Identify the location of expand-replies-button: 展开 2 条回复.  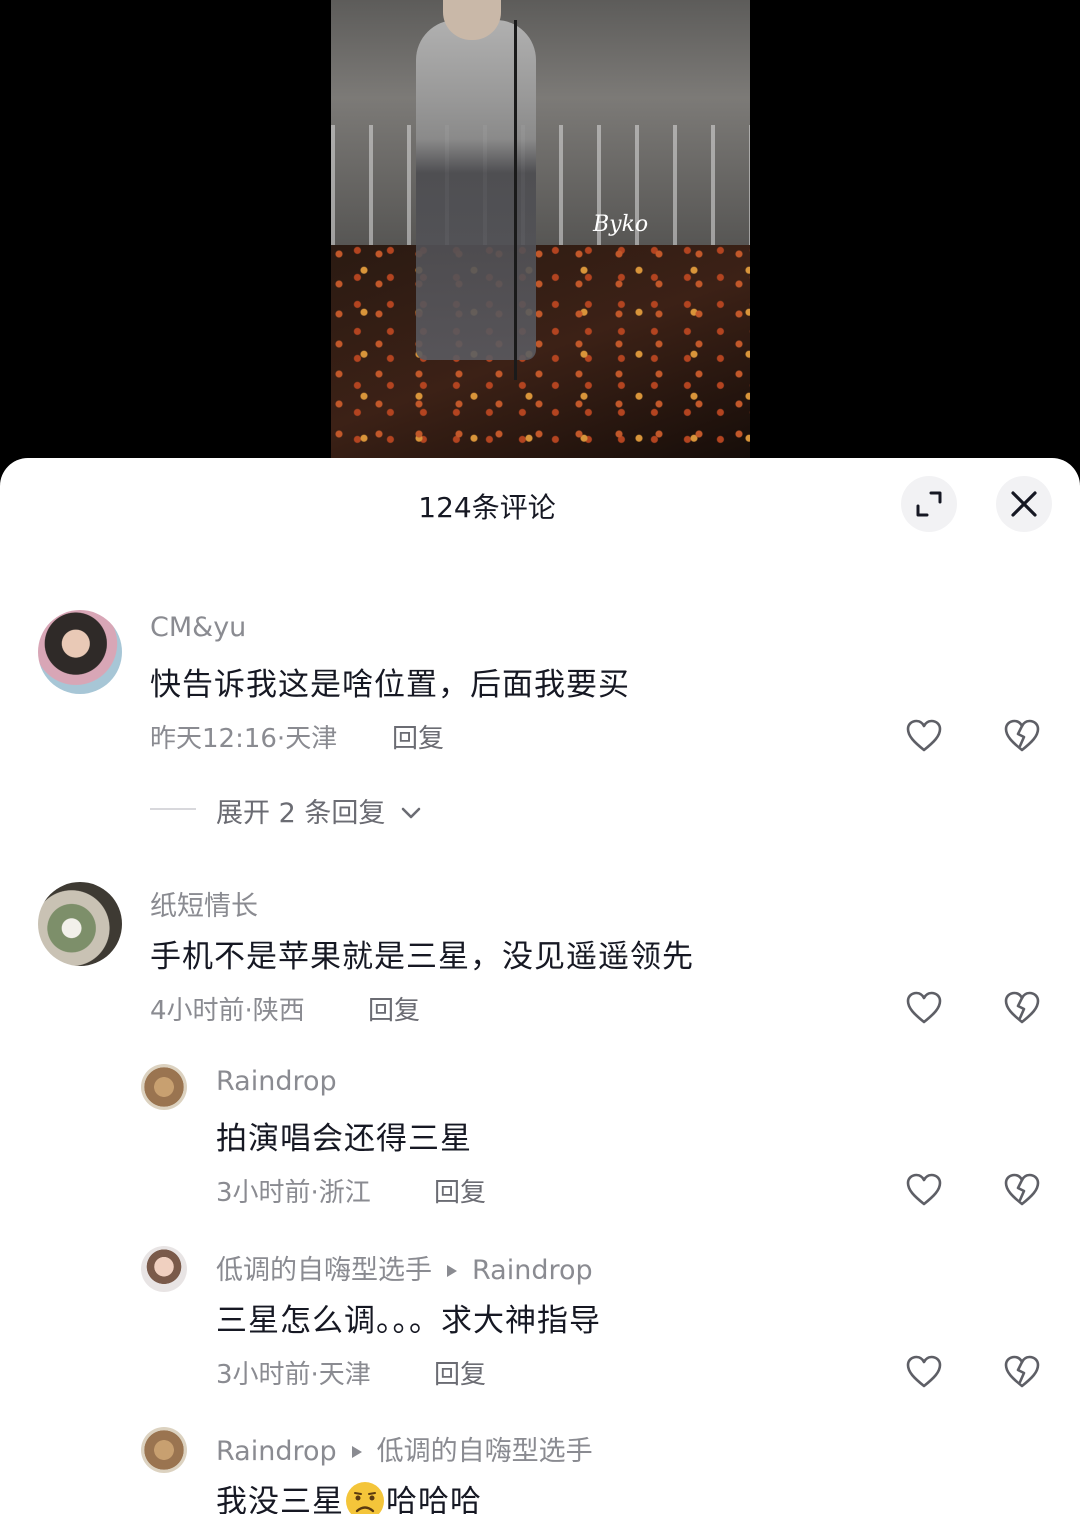
(319, 810).